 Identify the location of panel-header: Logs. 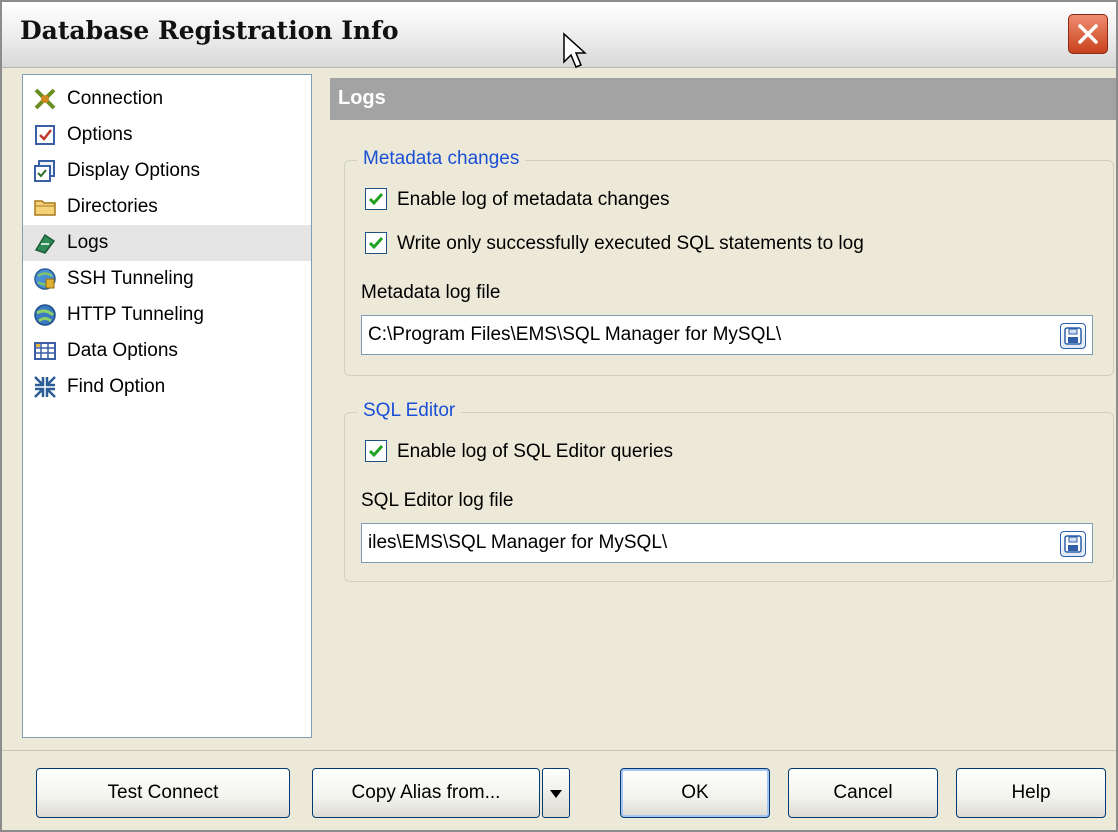
(723, 99).